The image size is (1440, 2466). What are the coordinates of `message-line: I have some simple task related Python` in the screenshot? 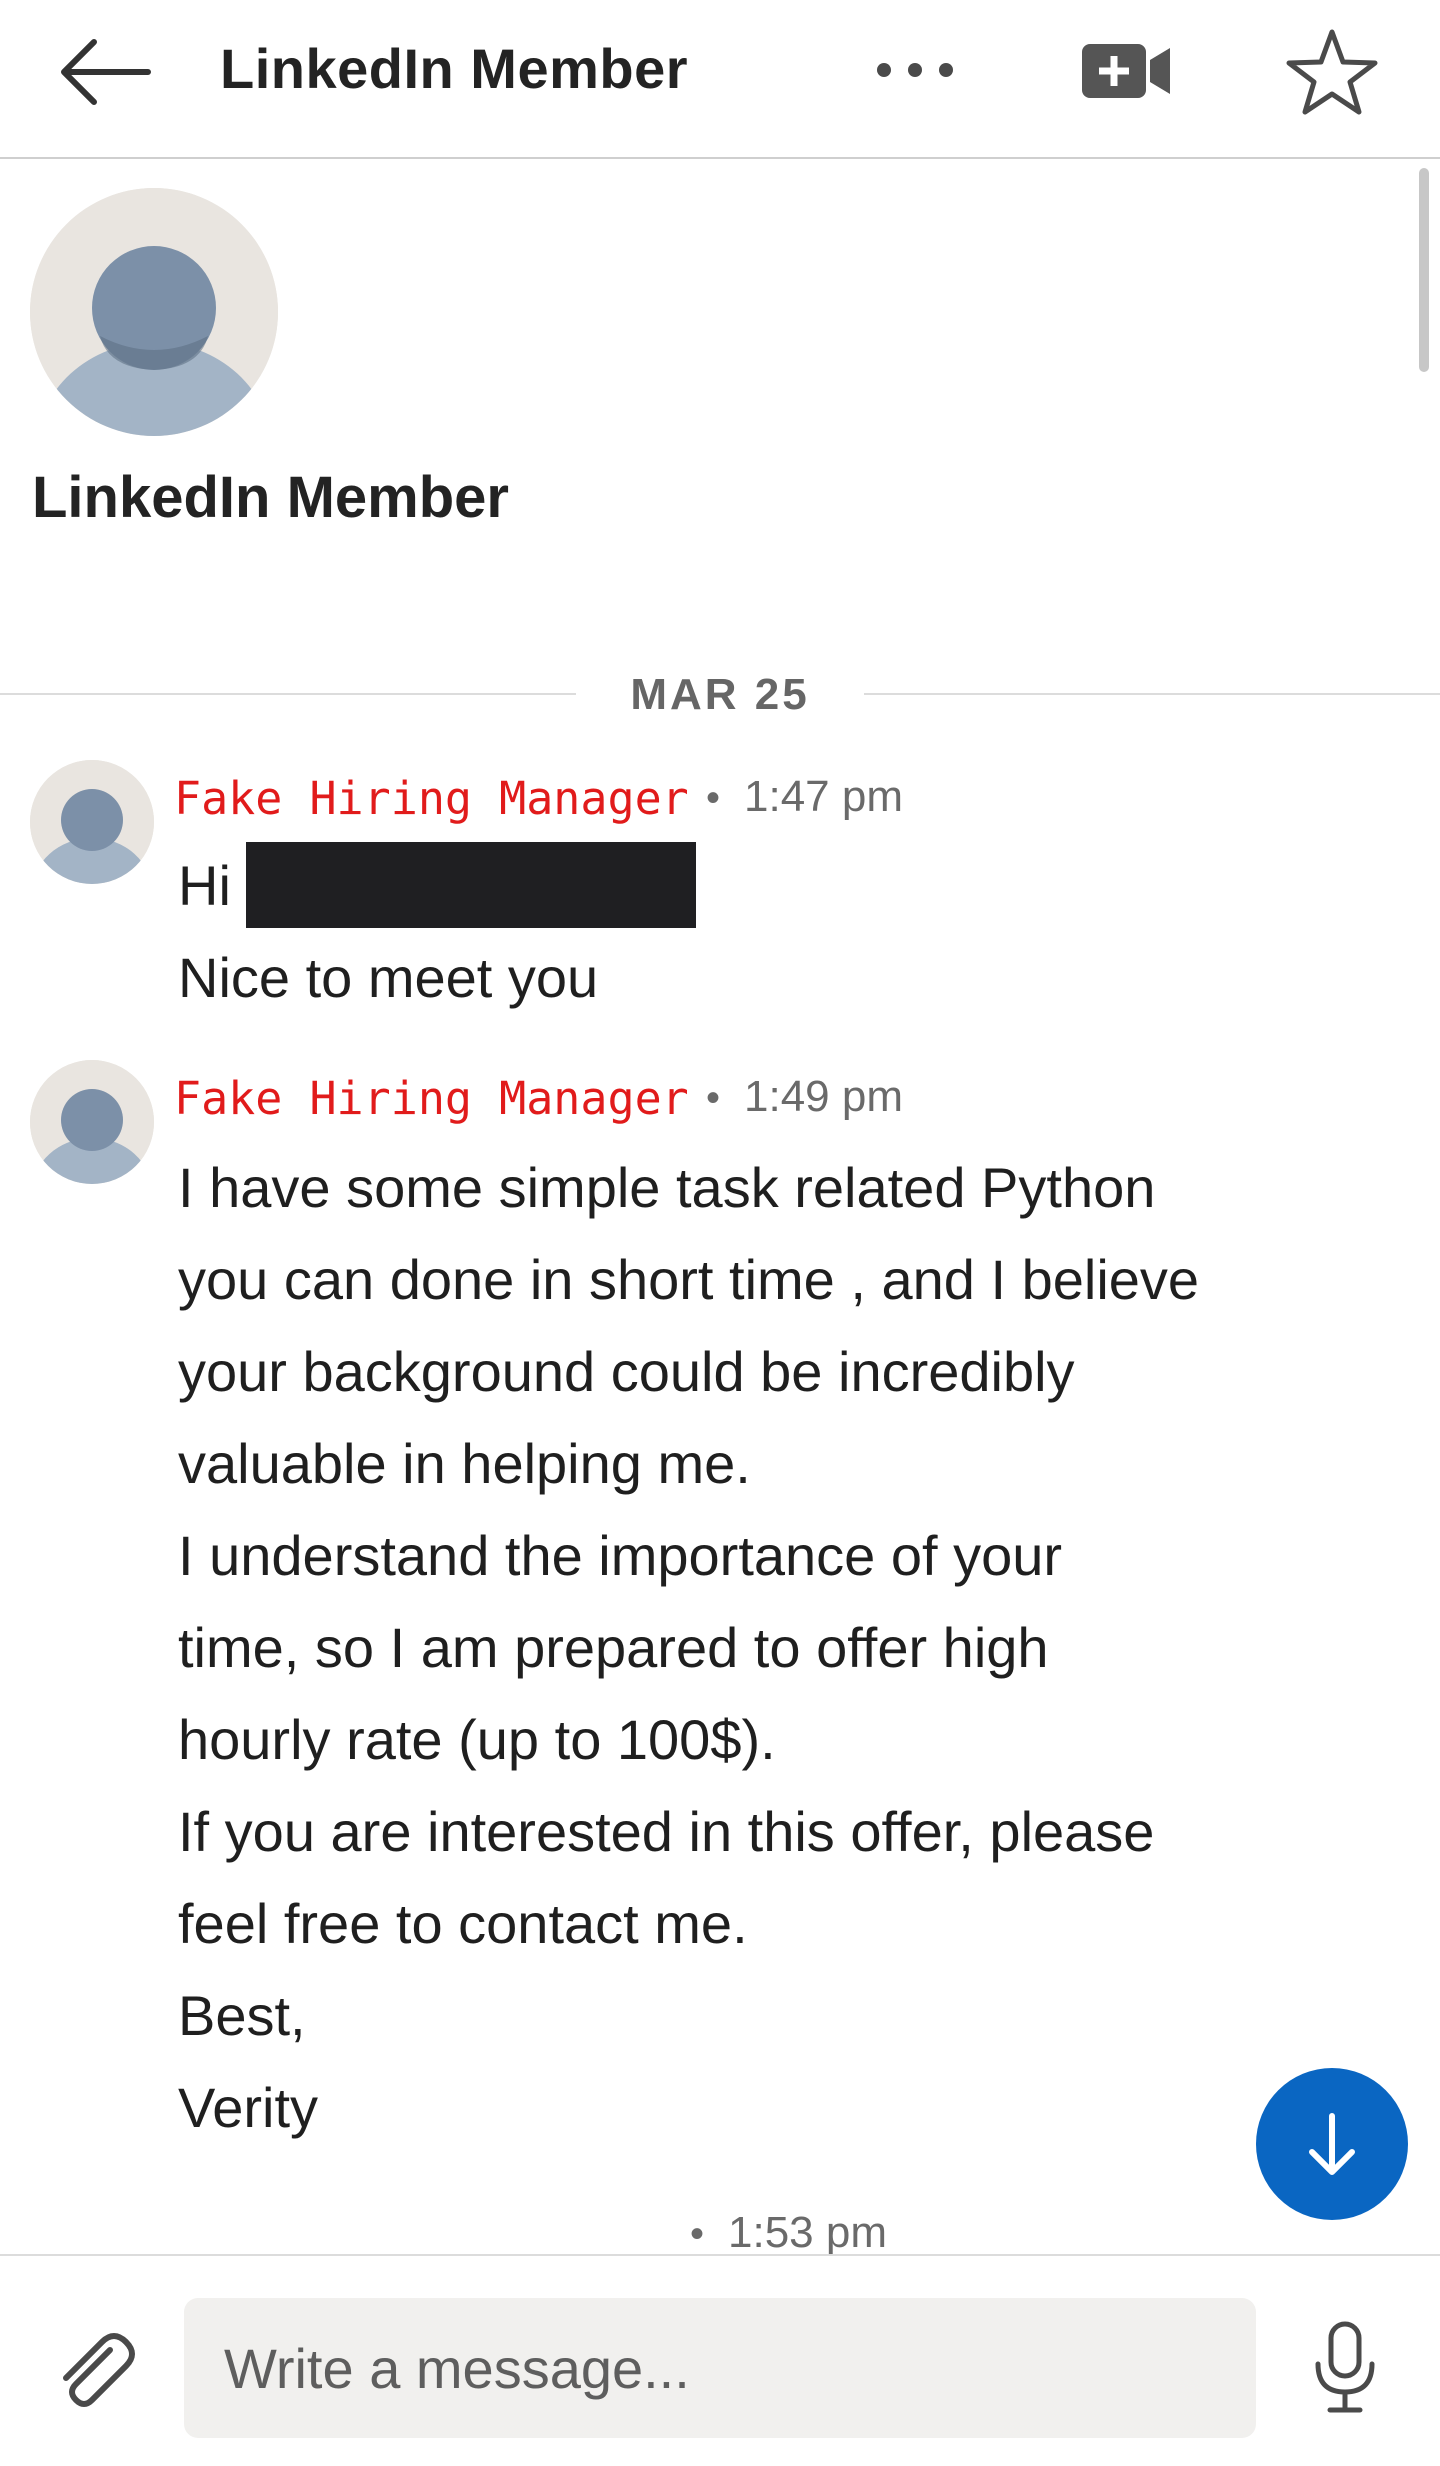 It's located at (667, 1187).